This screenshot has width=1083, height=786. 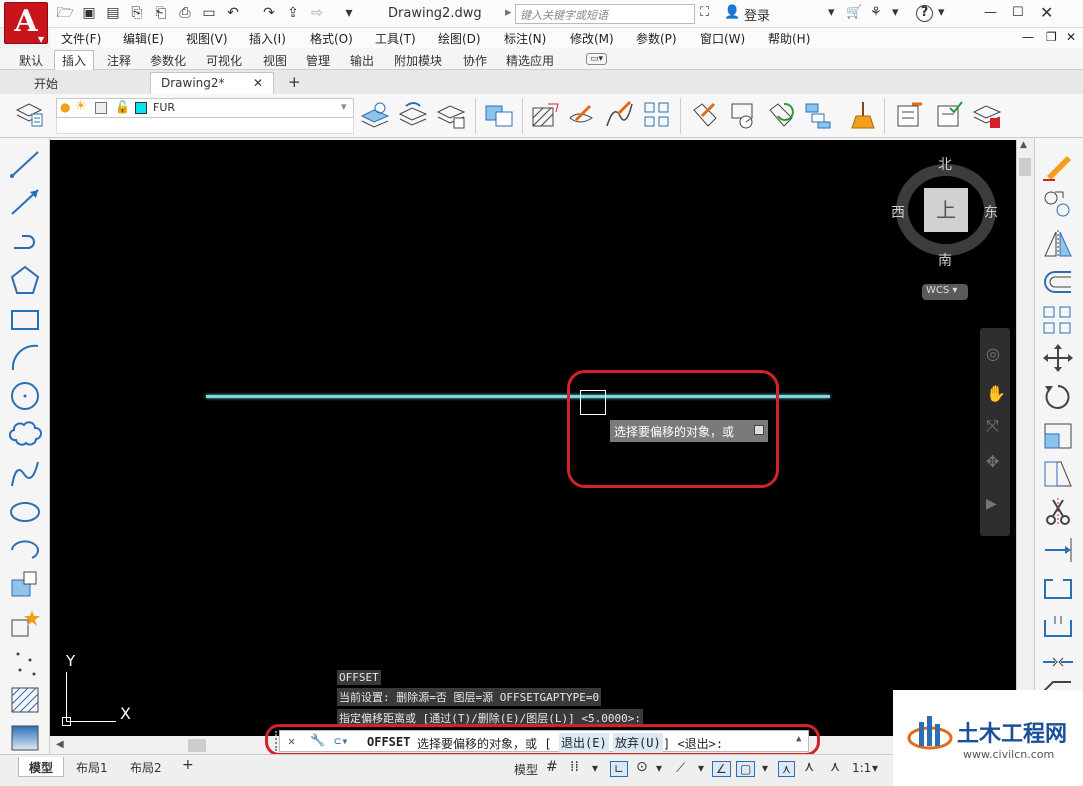 I want to click on isodraft-icon: ⟋, so click(x=680, y=768).